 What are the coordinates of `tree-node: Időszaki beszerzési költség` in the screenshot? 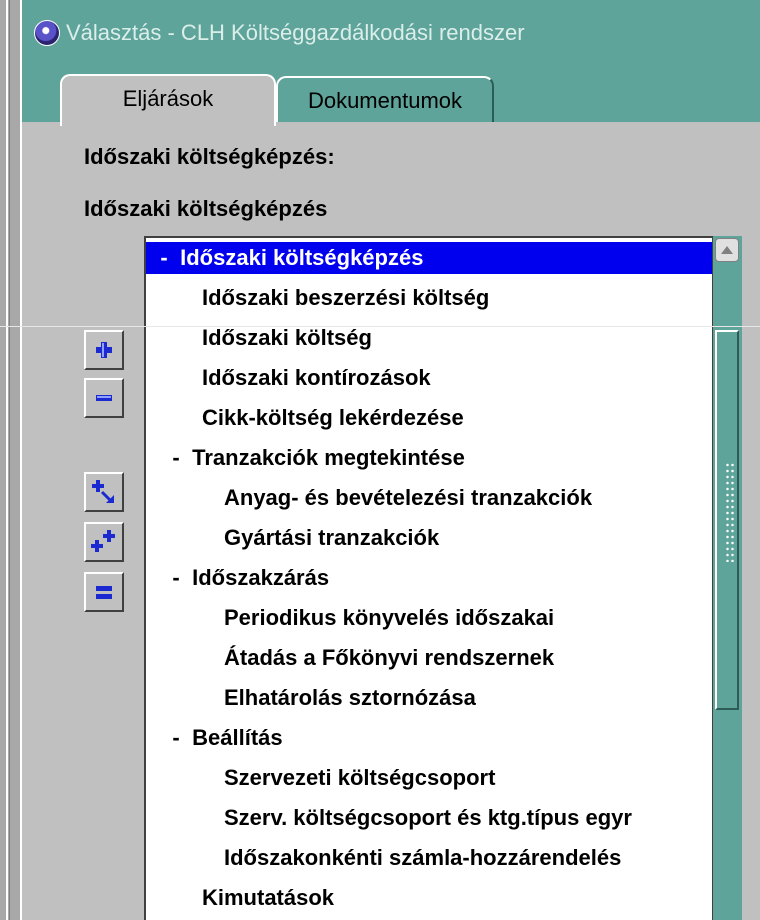 It's located at (440, 298).